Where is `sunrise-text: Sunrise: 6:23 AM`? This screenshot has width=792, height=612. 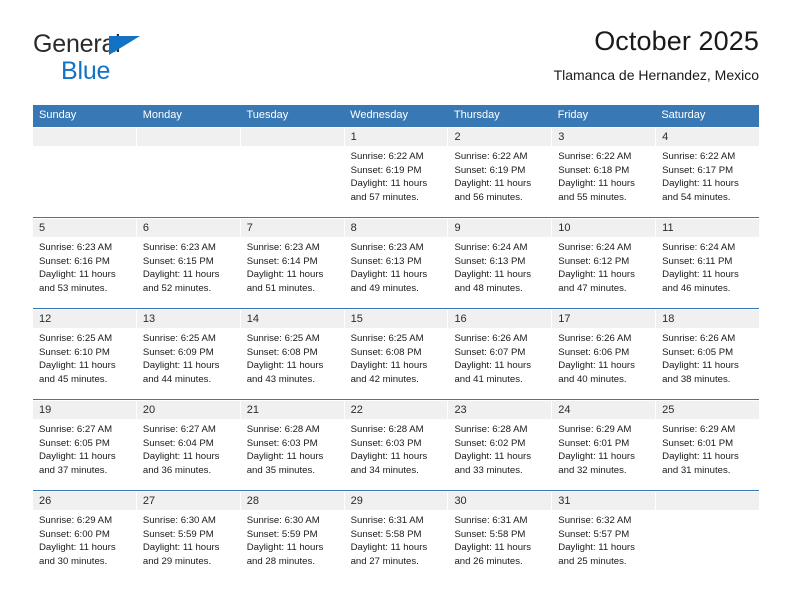 sunrise-text: Sunrise: 6:23 AM is located at coordinates (76, 247).